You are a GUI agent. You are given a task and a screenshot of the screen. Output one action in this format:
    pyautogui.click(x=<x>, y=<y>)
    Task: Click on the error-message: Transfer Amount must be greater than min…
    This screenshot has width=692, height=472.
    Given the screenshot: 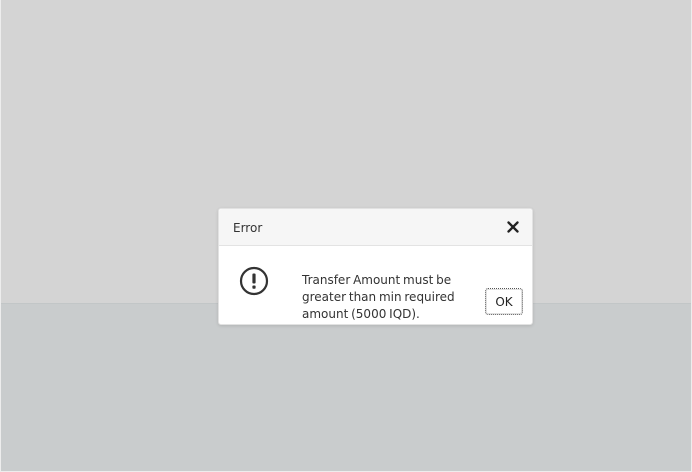 What is the action you would take?
    pyautogui.click(x=378, y=297)
    